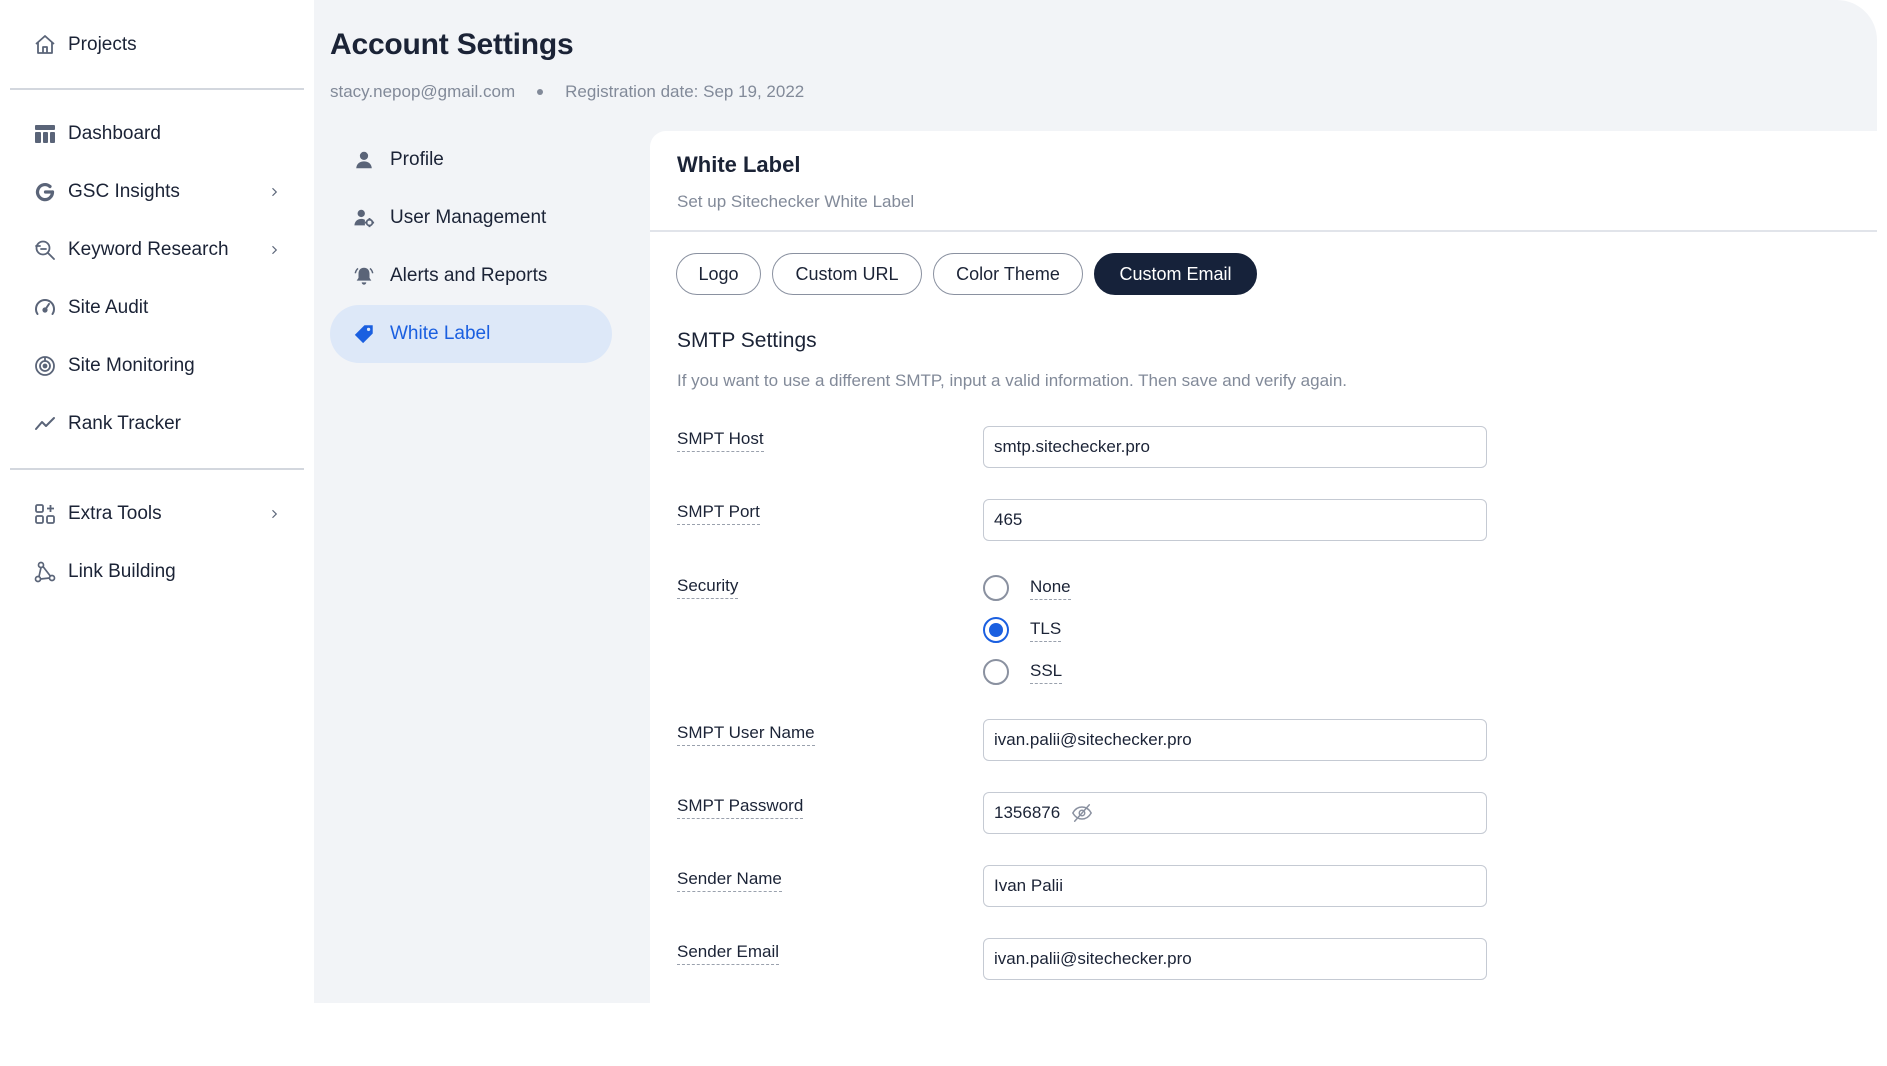 This screenshot has height=1066, width=1887. What do you see at coordinates (1046, 630) in the screenshot?
I see `radio-label: TLS` at bounding box center [1046, 630].